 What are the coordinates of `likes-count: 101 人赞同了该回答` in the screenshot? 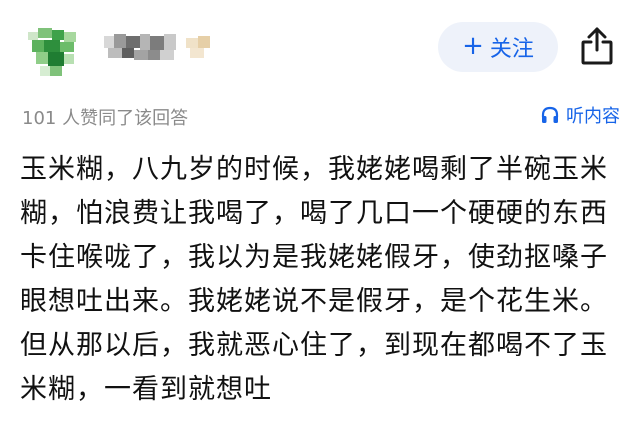 It's located at (105, 118).